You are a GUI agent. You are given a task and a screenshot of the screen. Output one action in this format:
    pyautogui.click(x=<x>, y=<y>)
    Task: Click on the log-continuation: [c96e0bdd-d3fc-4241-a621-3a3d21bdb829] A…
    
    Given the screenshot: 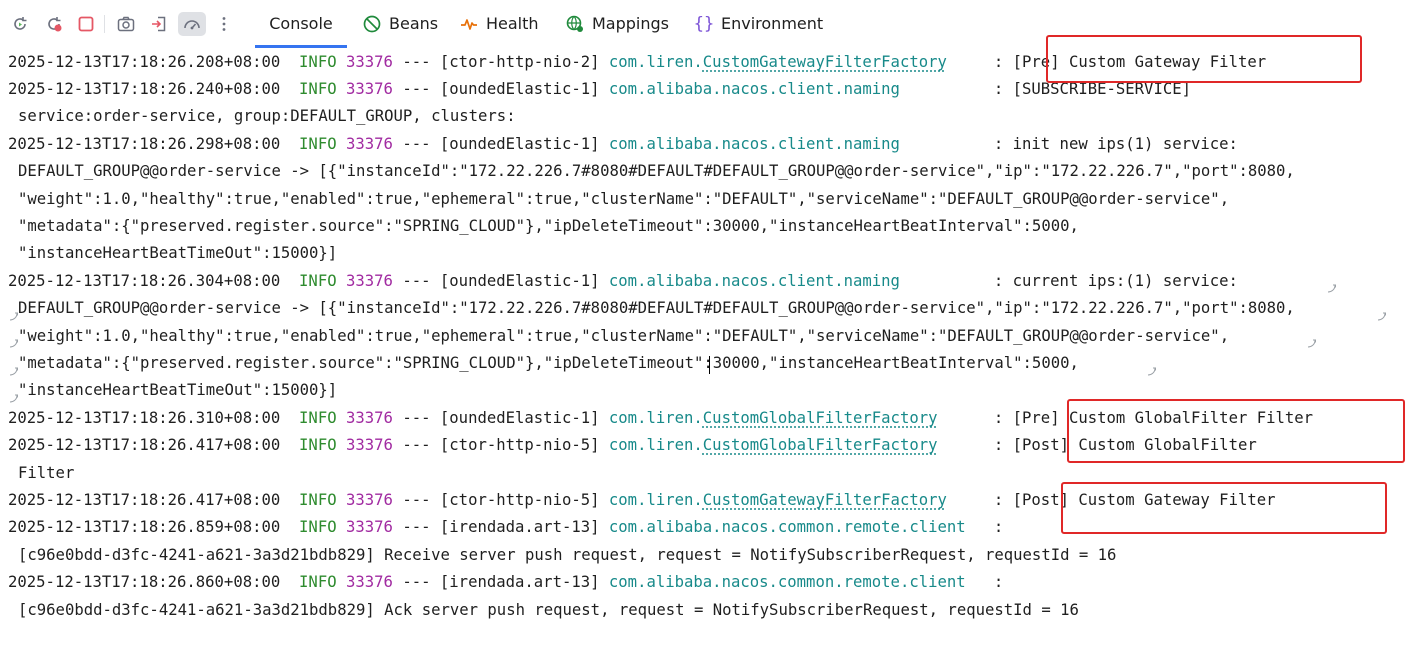 What is the action you would take?
    pyautogui.click(x=548, y=610)
    